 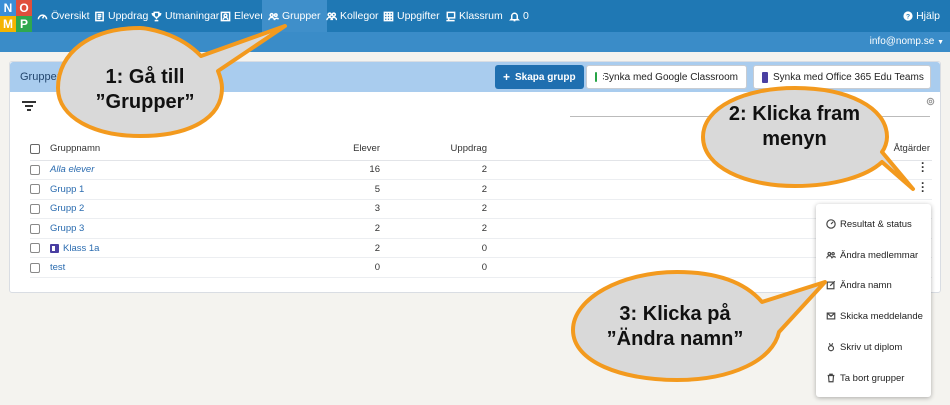 I want to click on group-name-link: Klass 1a, so click(x=81, y=248).